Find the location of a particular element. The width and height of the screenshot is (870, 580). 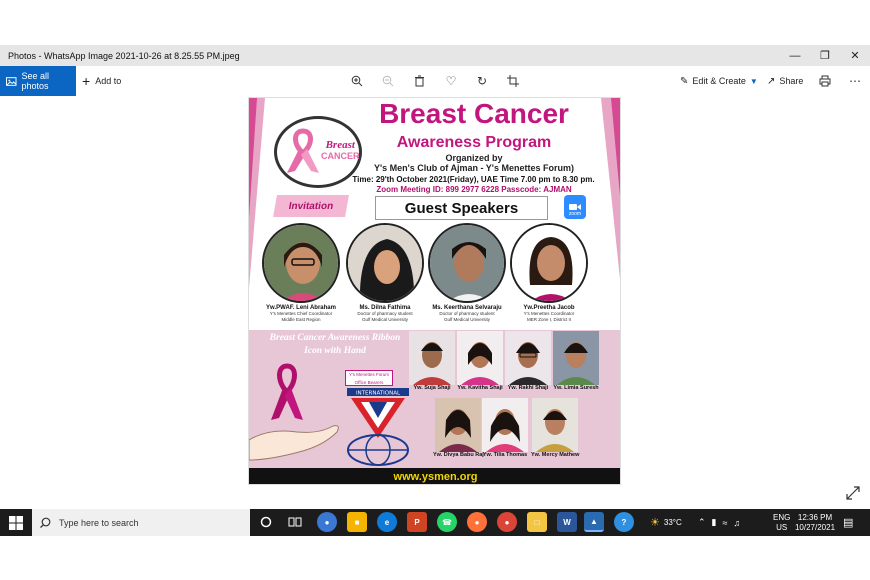

powerpoint-icon: P is located at coordinates (417, 522).